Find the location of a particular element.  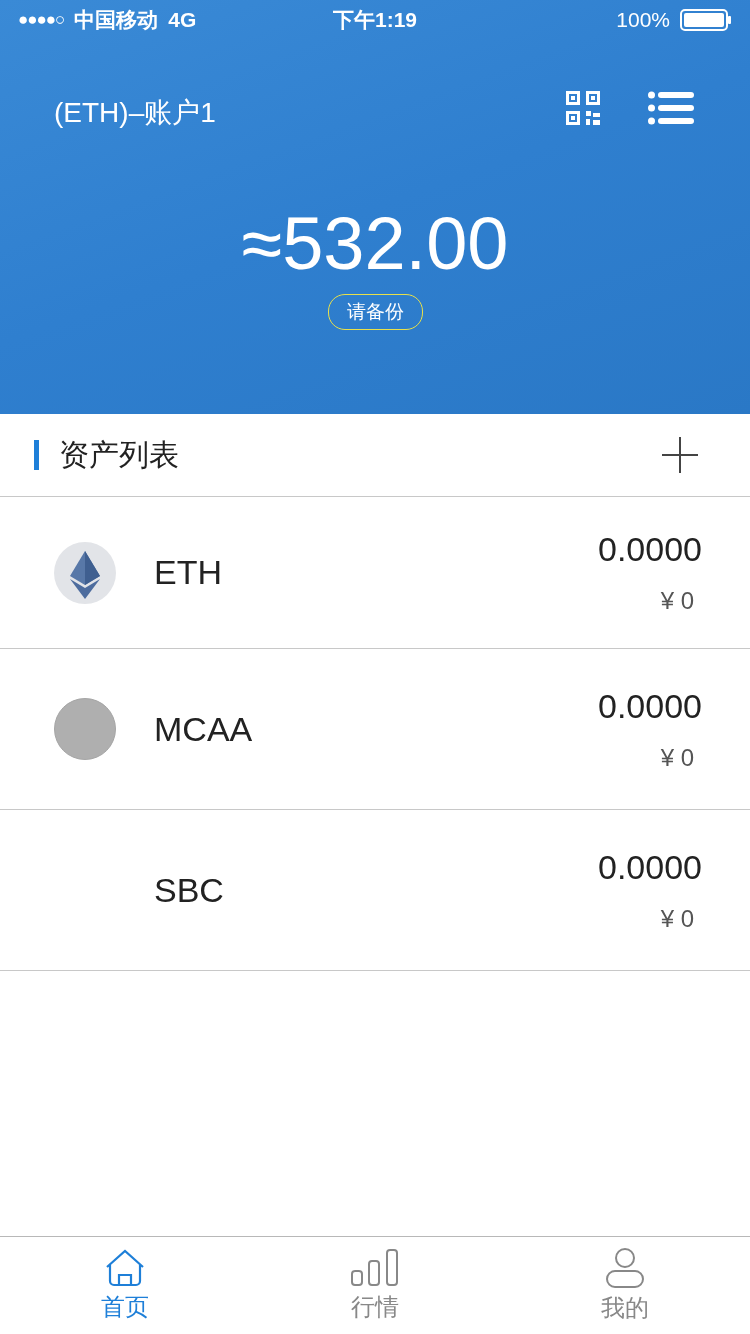

asset-row: ETH 0.0000 ¥ 0 is located at coordinates (375, 573).